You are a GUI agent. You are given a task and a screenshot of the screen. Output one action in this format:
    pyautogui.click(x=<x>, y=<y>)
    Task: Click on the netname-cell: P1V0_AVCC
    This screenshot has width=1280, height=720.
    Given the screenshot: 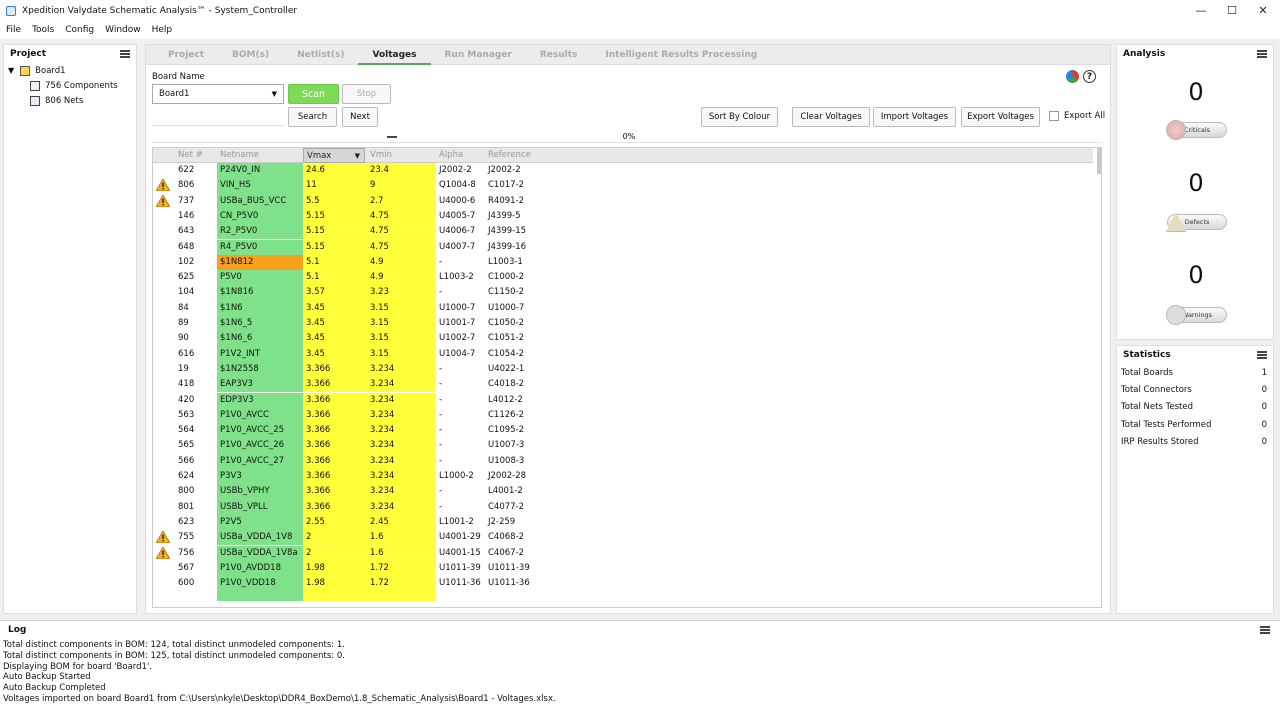 What is the action you would take?
    pyautogui.click(x=260, y=415)
    